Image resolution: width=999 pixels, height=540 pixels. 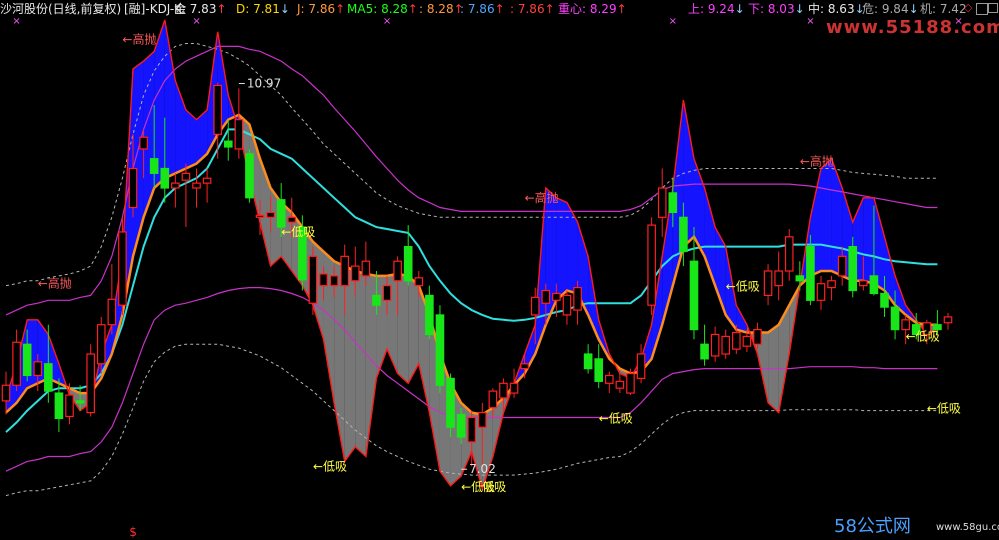 I want to click on watermark-bottom-url: www.58gu.com, so click(x=967, y=527).